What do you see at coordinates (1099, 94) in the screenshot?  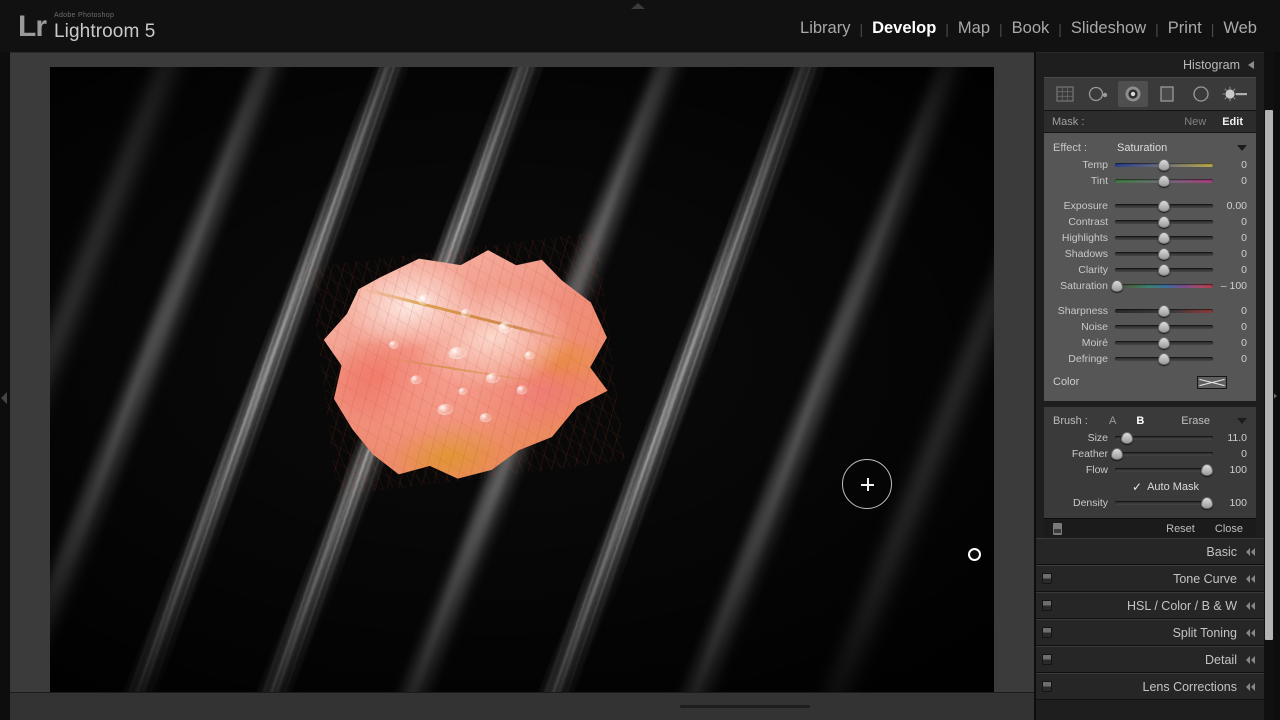 I see `spot-removal-icon` at bounding box center [1099, 94].